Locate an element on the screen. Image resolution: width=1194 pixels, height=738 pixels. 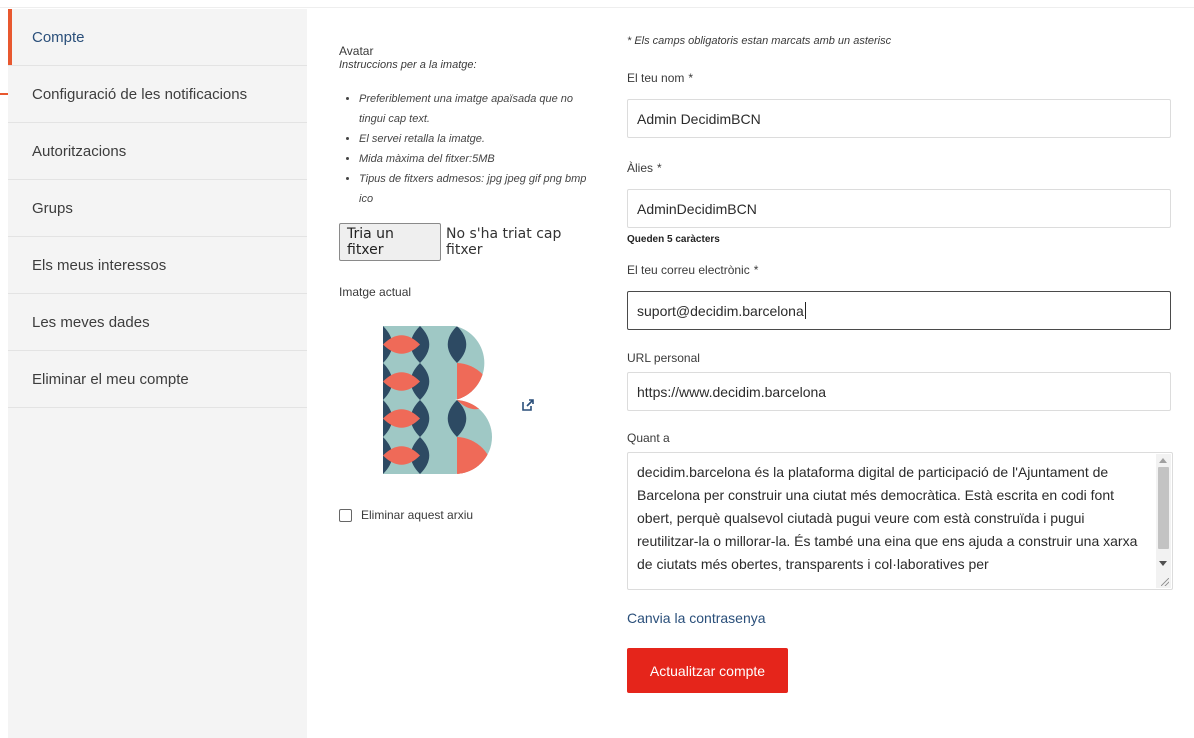
update-account-button: Actualitzar compte is located at coordinates (707, 670).